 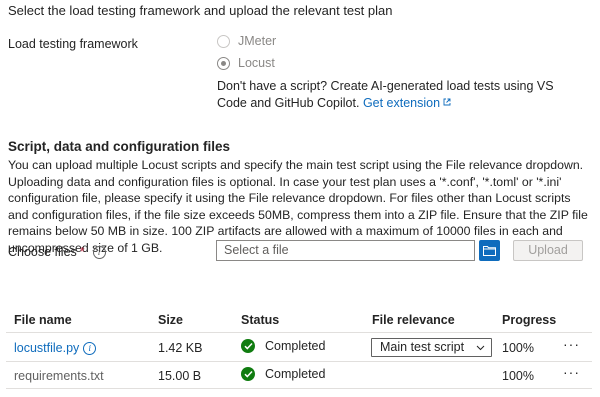 What do you see at coordinates (480, 348) in the screenshot?
I see `chevron-down-icon` at bounding box center [480, 348].